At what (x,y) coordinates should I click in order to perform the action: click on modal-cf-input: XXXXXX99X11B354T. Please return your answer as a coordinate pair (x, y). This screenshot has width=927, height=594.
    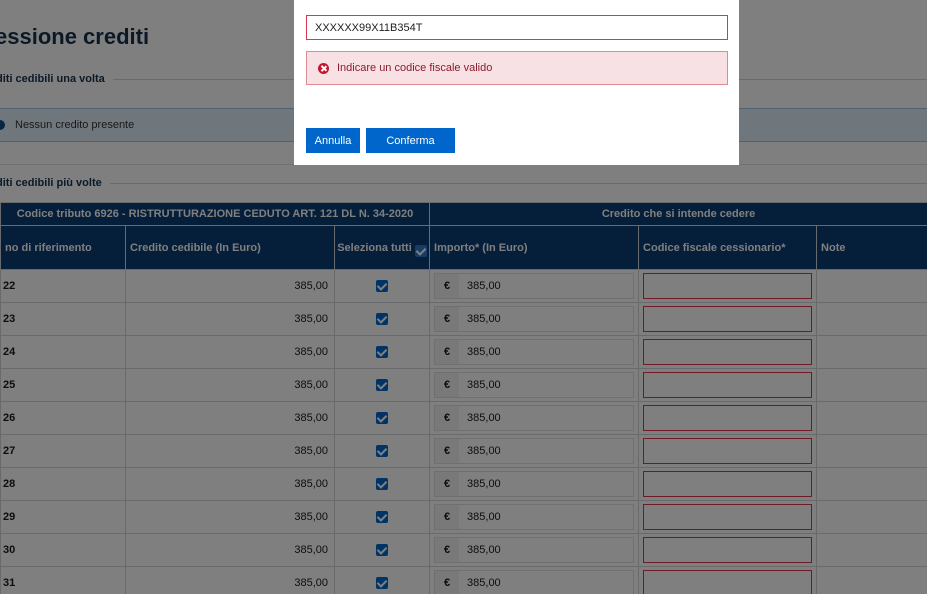
    Looking at the image, I should click on (517, 27).